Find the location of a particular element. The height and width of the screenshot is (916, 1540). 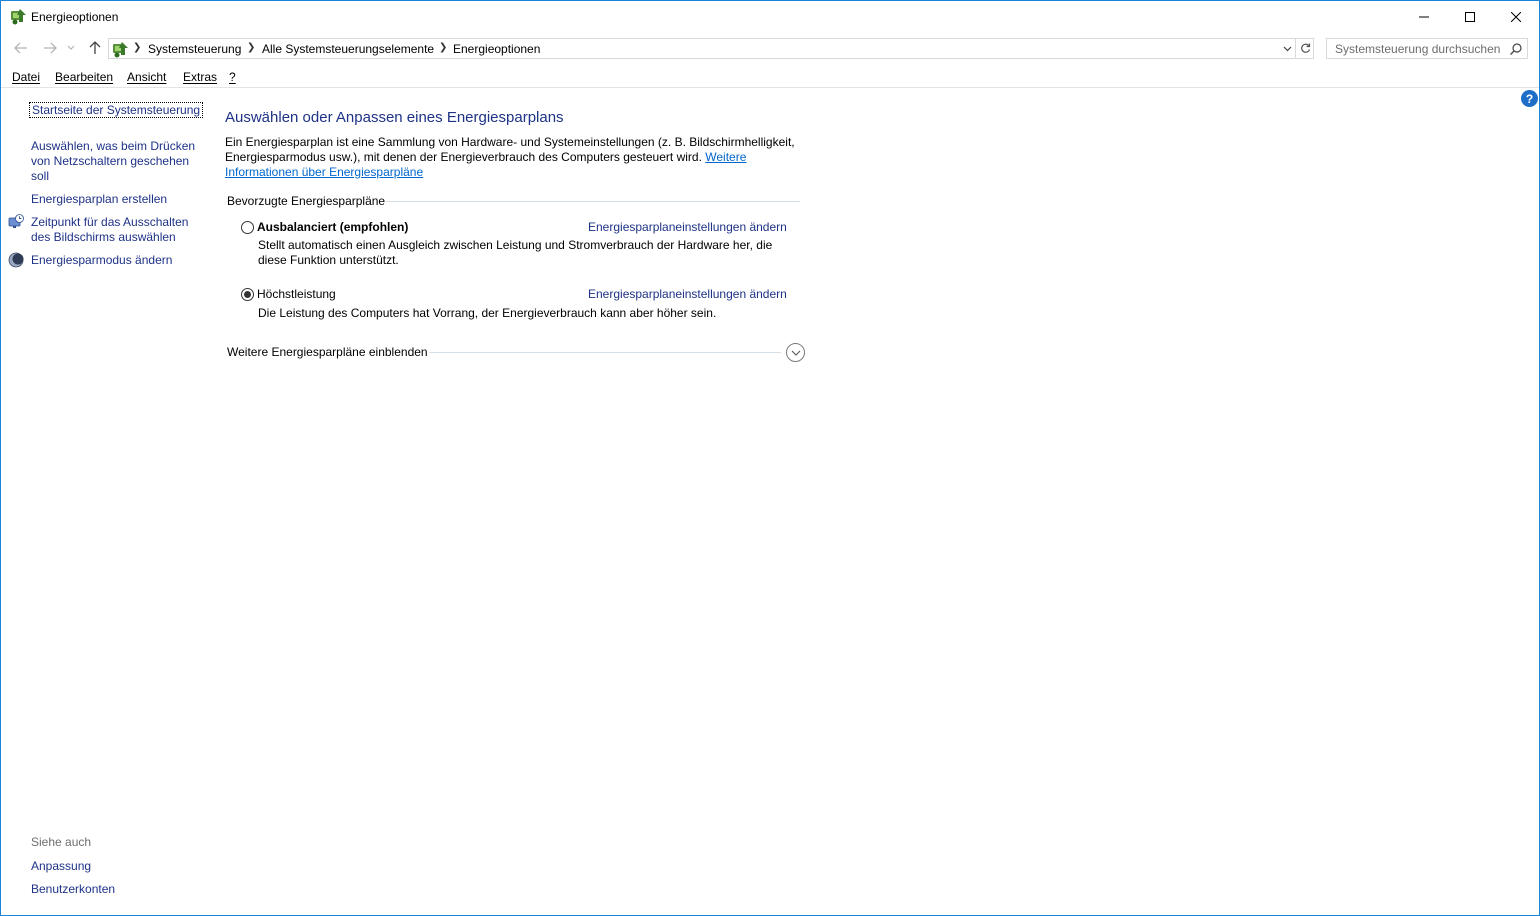

arrow-up-icon is located at coordinates (95, 47).